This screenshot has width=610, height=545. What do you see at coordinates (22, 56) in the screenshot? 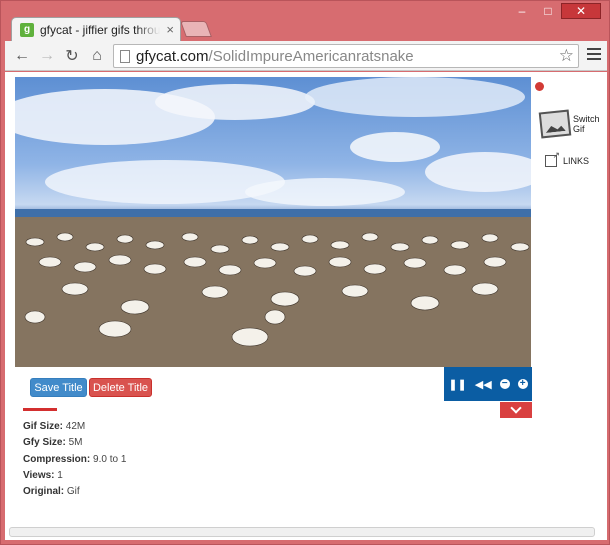
I see `back-icon: ←` at bounding box center [22, 56].